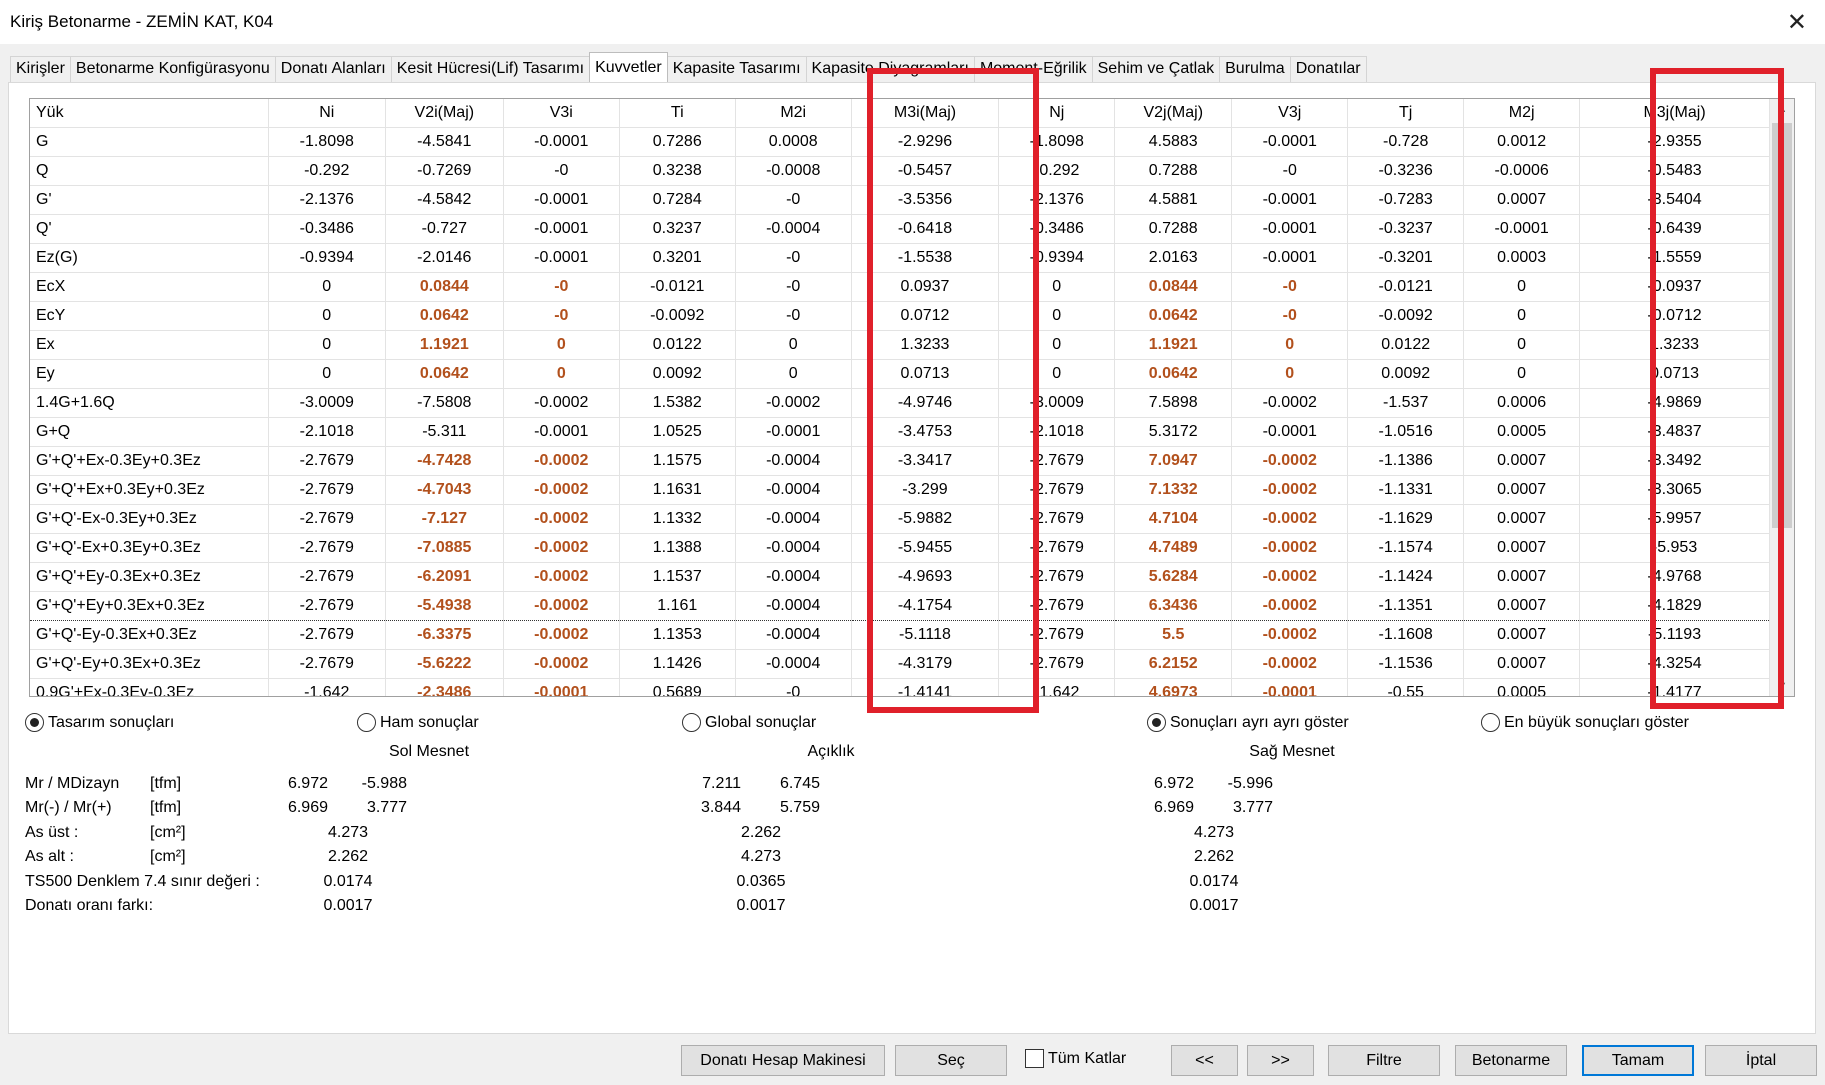  I want to click on tab-0: Kirişler, so click(40, 69).